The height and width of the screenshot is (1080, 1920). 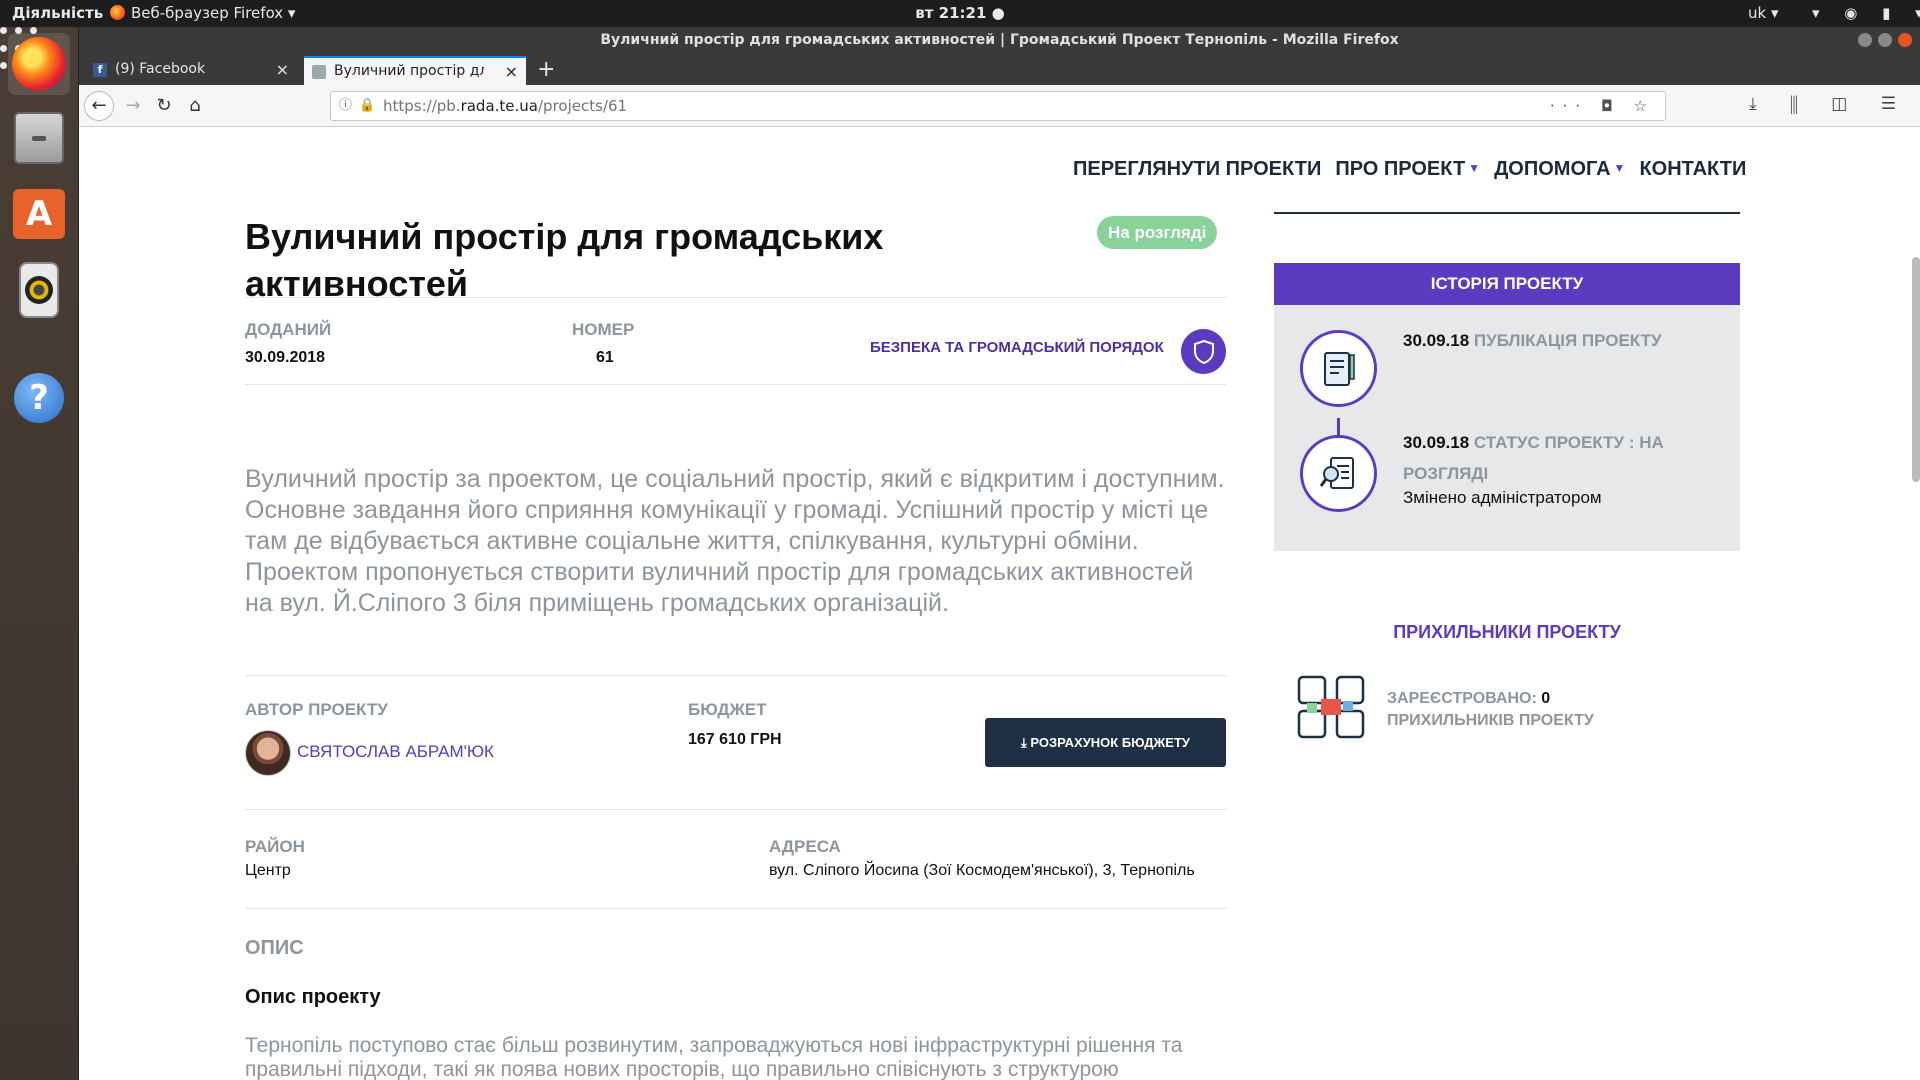 I want to click on budget-label: БЮДЖЕТ, so click(x=727, y=709).